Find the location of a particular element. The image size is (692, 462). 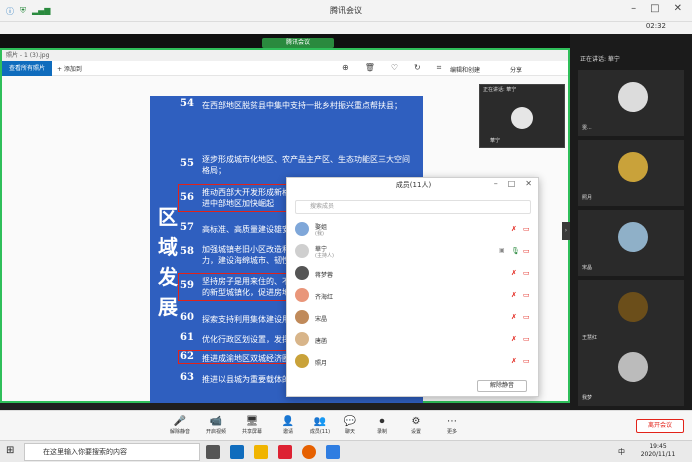

member-name: 唐菡 is located at coordinates (321, 341).